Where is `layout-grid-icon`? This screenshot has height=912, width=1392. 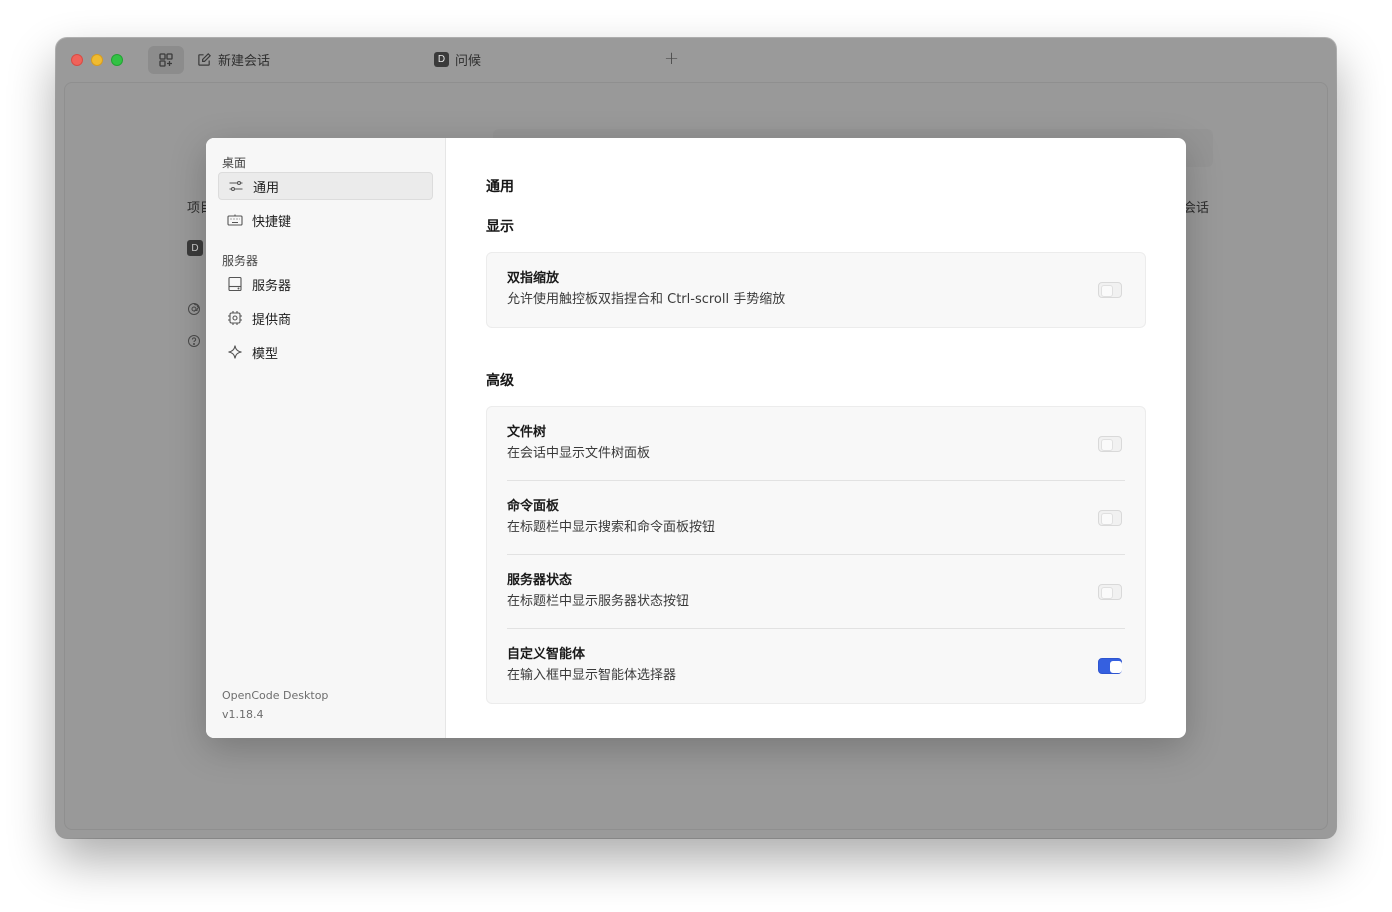
layout-grid-icon is located at coordinates (166, 60).